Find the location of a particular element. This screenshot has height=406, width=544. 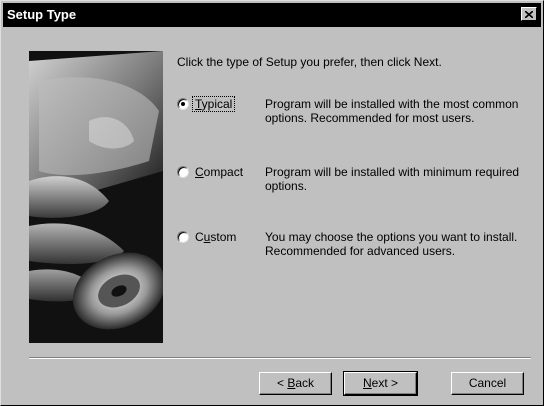

close-button is located at coordinates (529, 14).